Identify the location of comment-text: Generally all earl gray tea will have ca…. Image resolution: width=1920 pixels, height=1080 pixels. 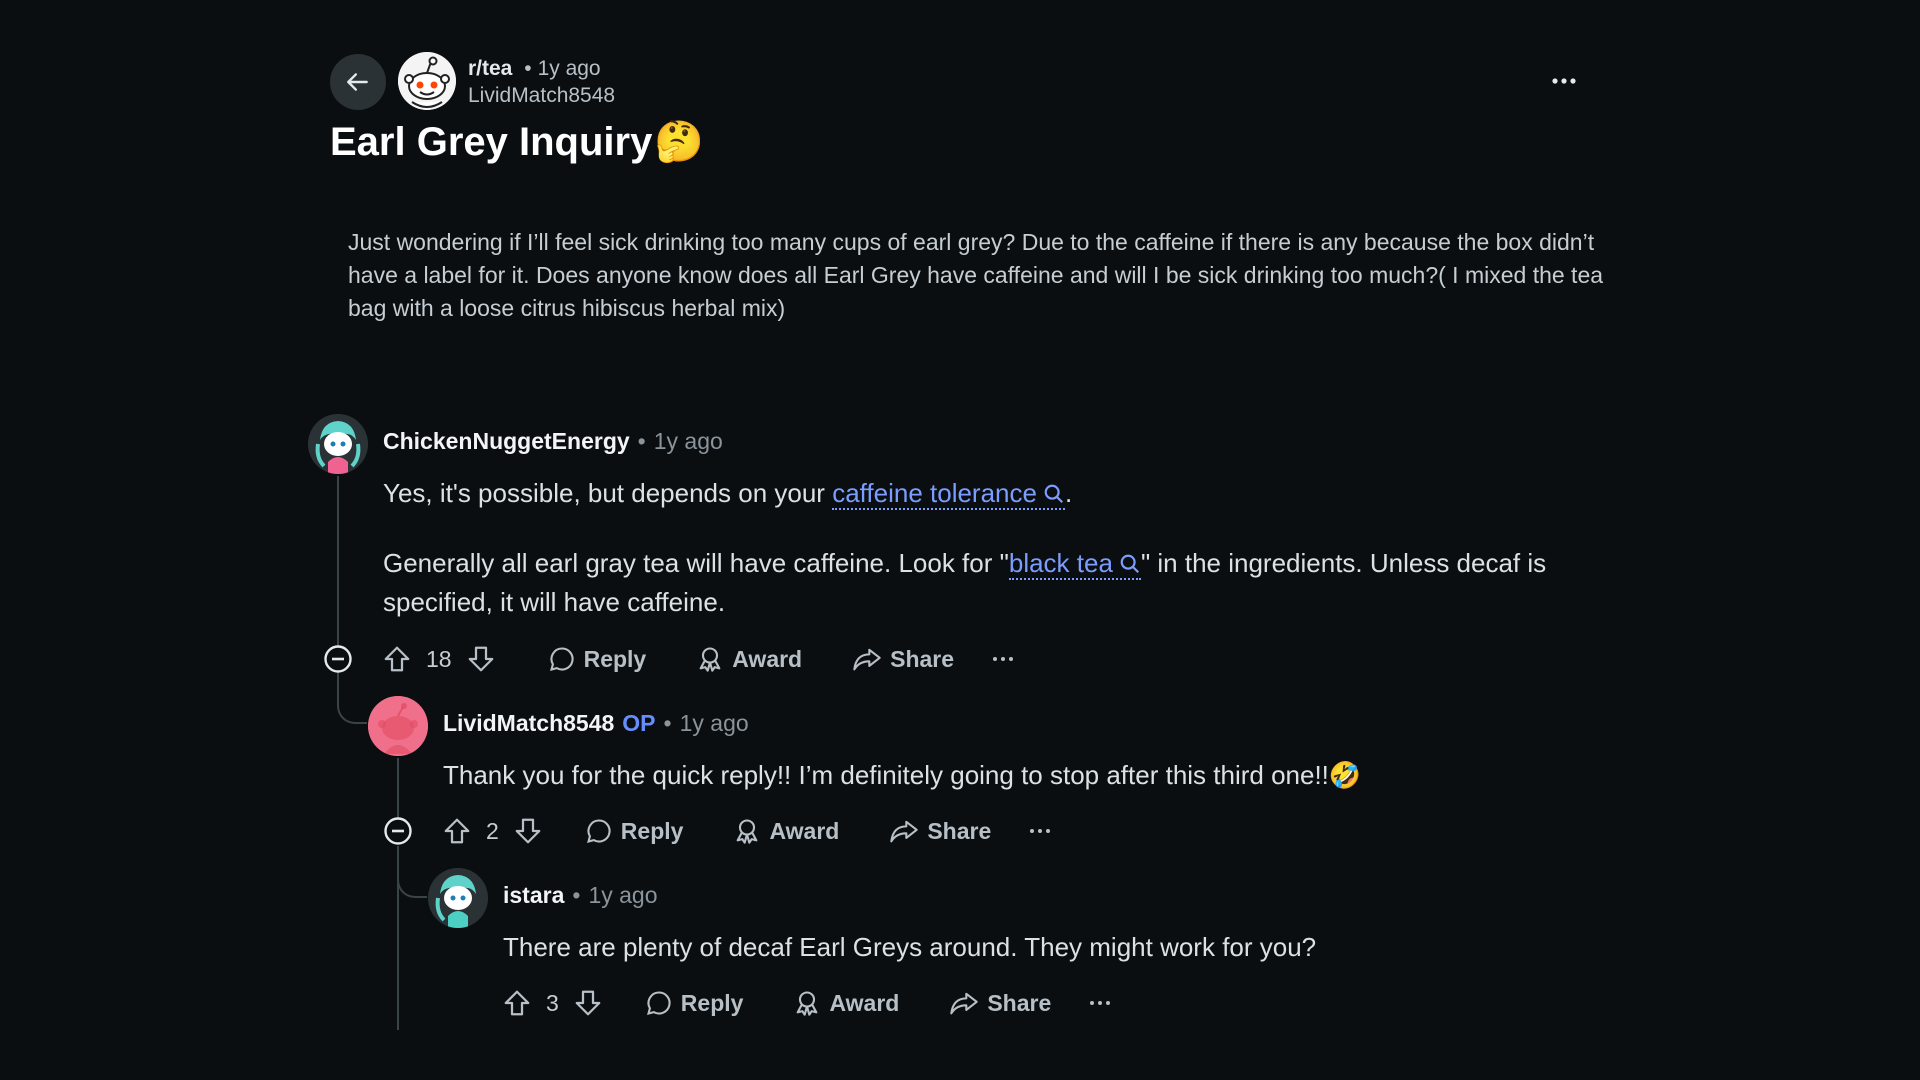
(696, 563).